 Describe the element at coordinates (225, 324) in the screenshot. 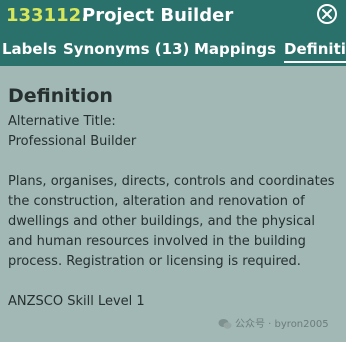

I see `wechat-icon` at that location.